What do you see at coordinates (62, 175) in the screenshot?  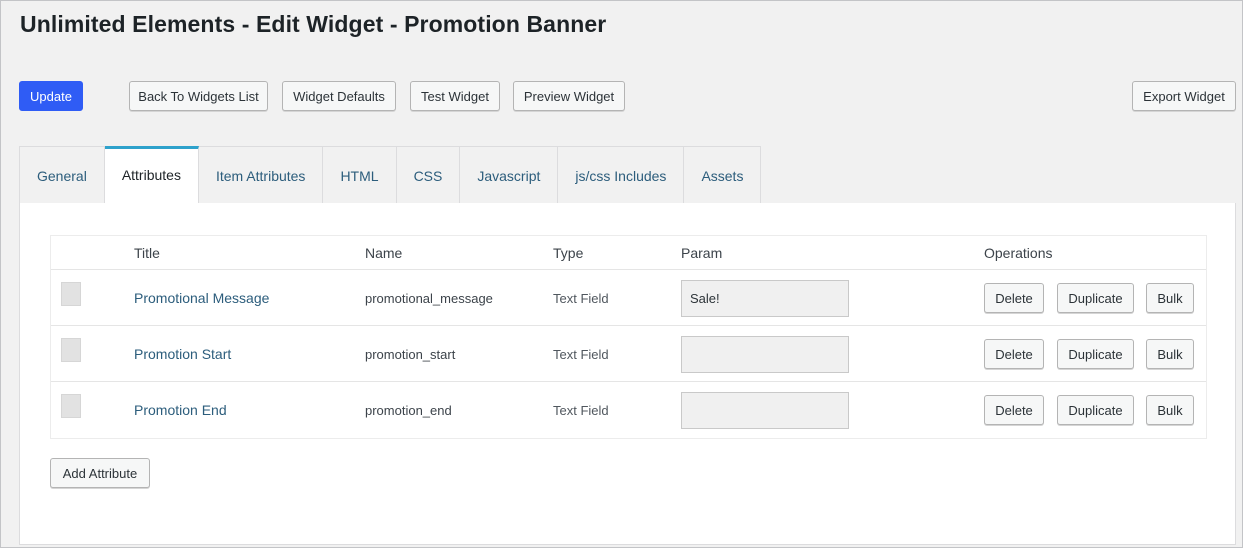 I see `tab-general: General` at bounding box center [62, 175].